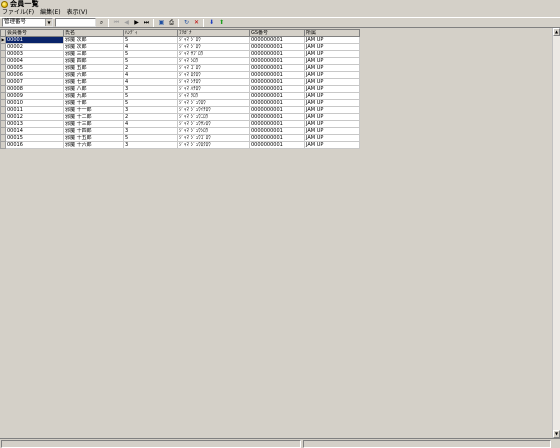  Describe the element at coordinates (161, 22) in the screenshot. I see `save-icon: ▣` at that location.